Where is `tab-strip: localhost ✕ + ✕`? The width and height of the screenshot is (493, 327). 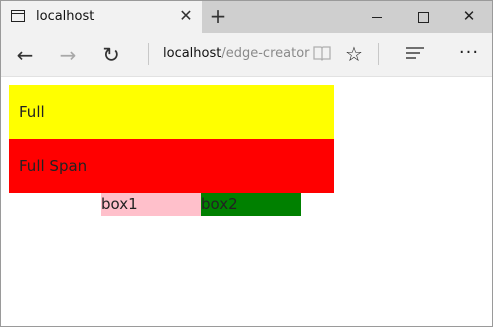
tab-strip: localhost ✕ + ✕ is located at coordinates (246, 17).